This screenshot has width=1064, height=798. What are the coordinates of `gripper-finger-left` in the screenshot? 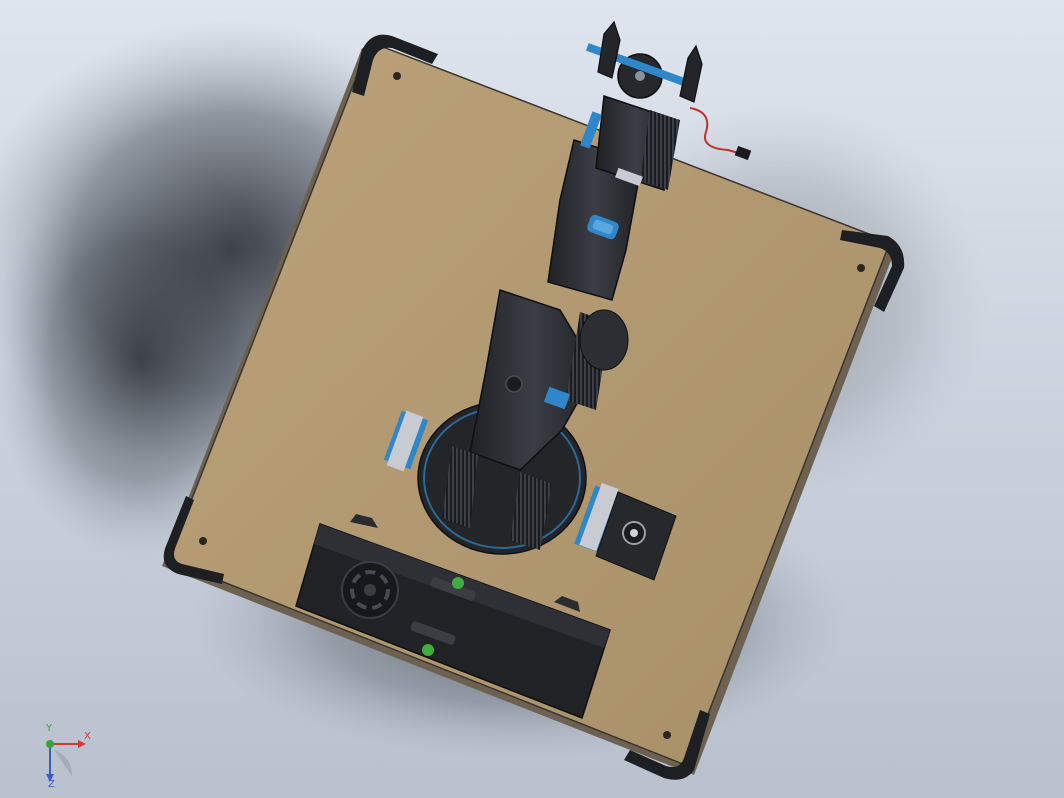 It's located at (609, 49).